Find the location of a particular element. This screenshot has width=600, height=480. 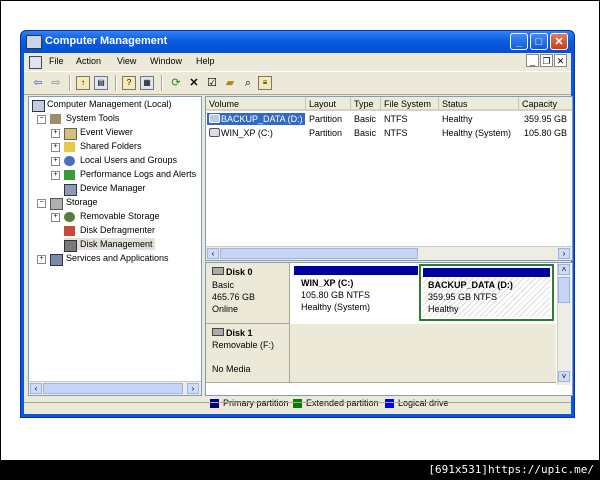

disk-0-label: Disk 0 Basic 465.76 GB Online is located at coordinates (248, 293).